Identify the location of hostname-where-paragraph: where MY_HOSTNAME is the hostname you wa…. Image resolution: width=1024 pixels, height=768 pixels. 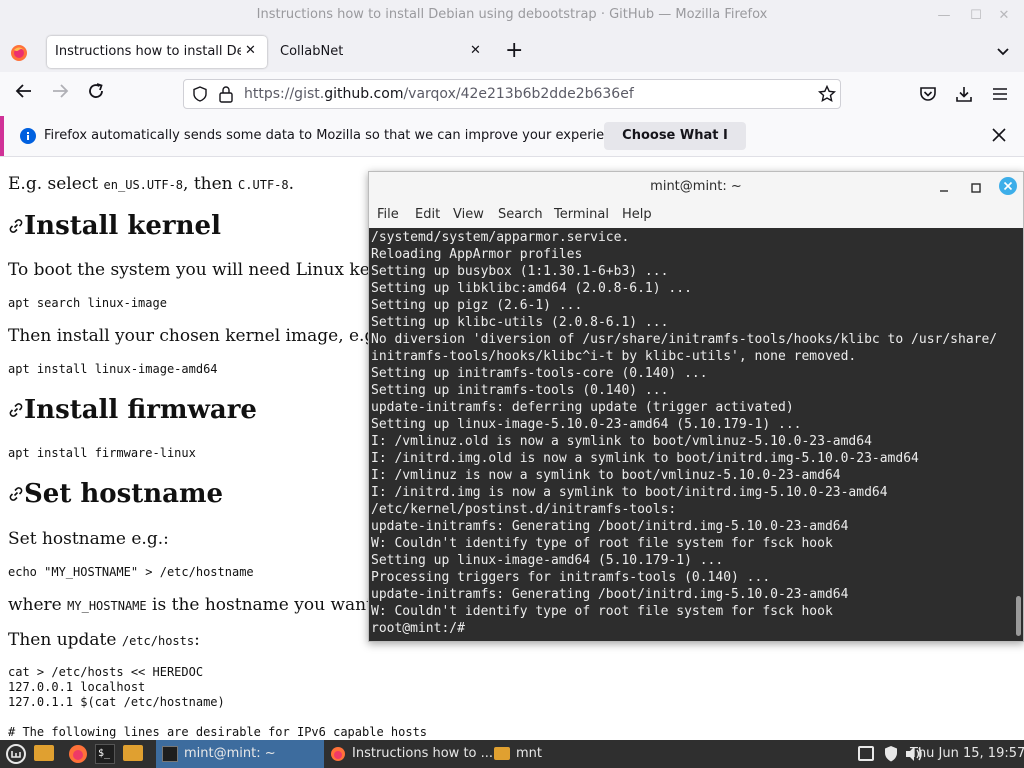
(196, 605).